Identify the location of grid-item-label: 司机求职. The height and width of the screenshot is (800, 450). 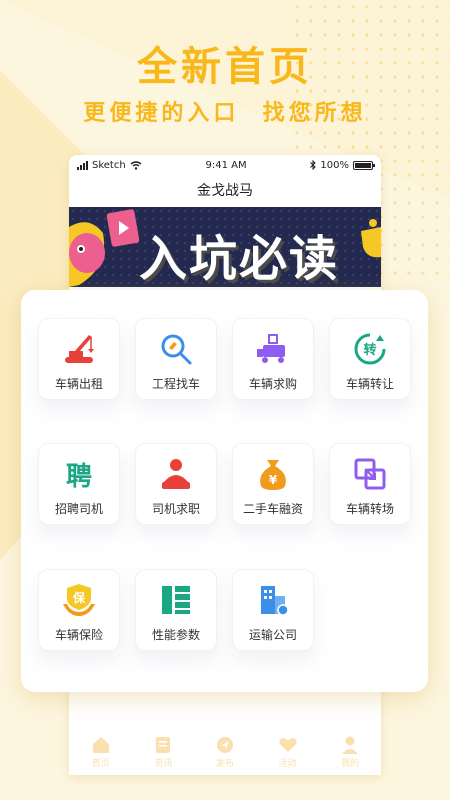
(175, 509).